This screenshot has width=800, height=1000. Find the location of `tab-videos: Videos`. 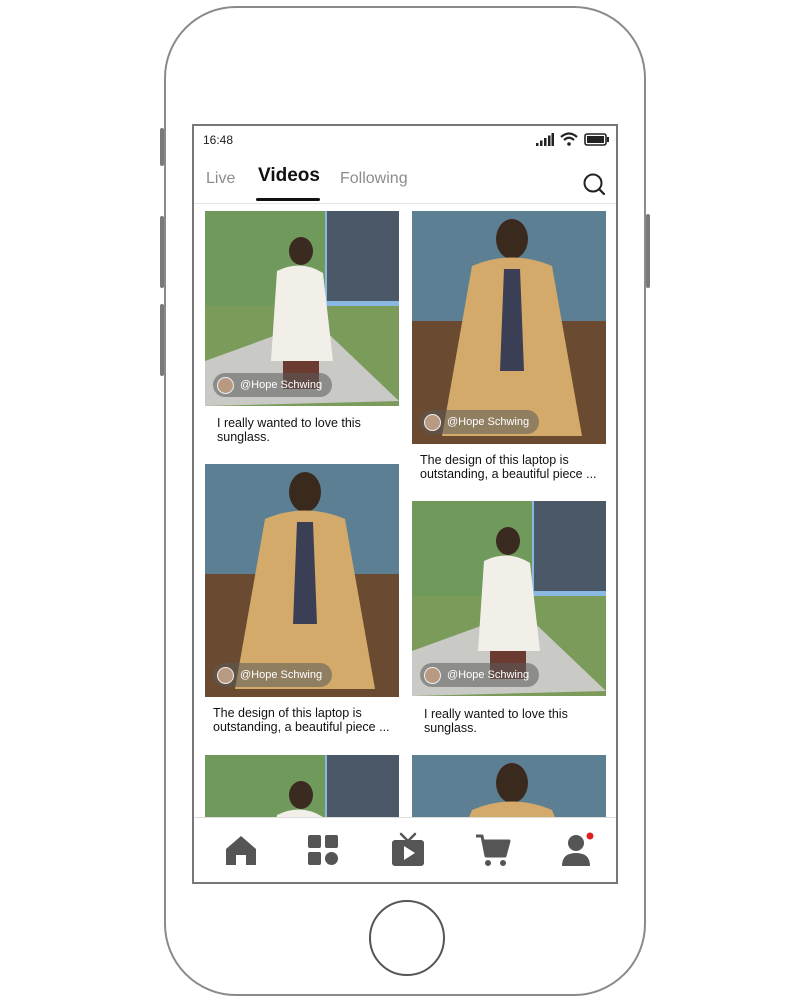

tab-videos: Videos is located at coordinates (289, 176).